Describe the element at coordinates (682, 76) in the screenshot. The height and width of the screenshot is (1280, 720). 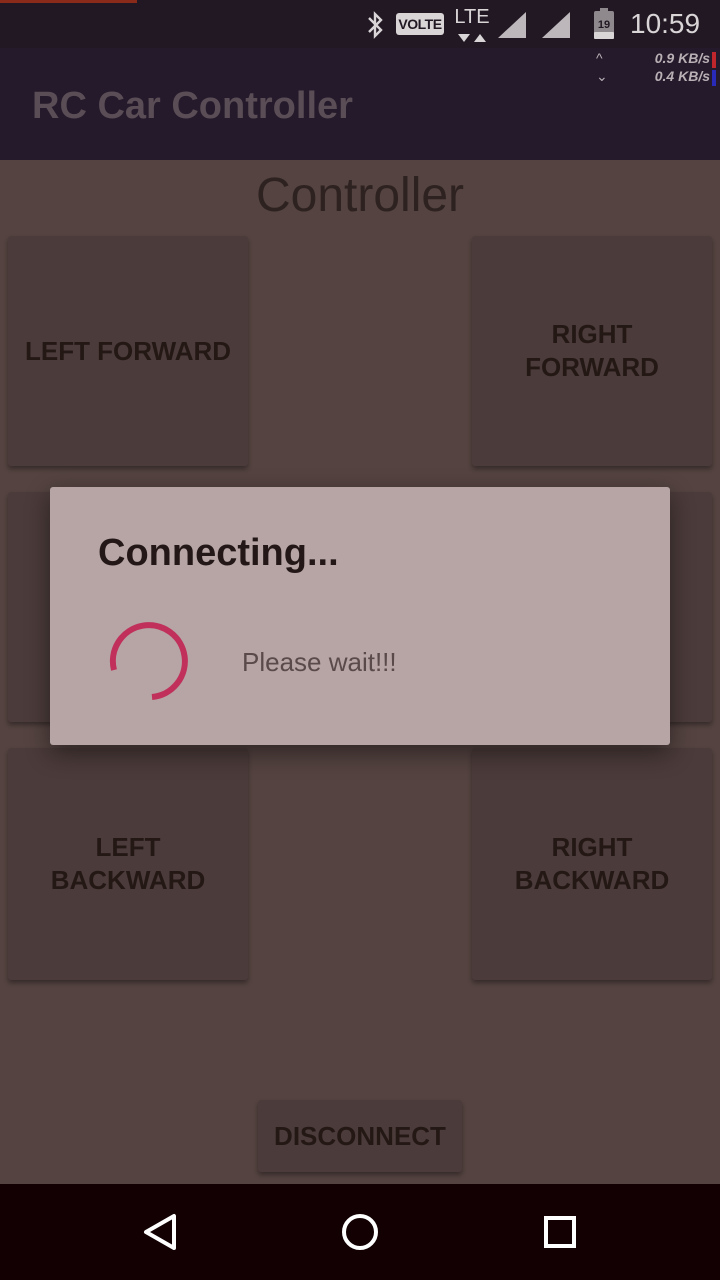
I see `download-speed: 0.4 KB/s` at that location.